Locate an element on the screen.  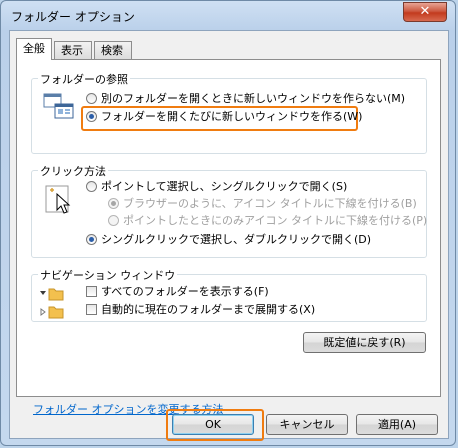
same-window-option: 別のフォルダーを開くときに新しいウィンドウを作らない(M) is located at coordinates (245, 99).